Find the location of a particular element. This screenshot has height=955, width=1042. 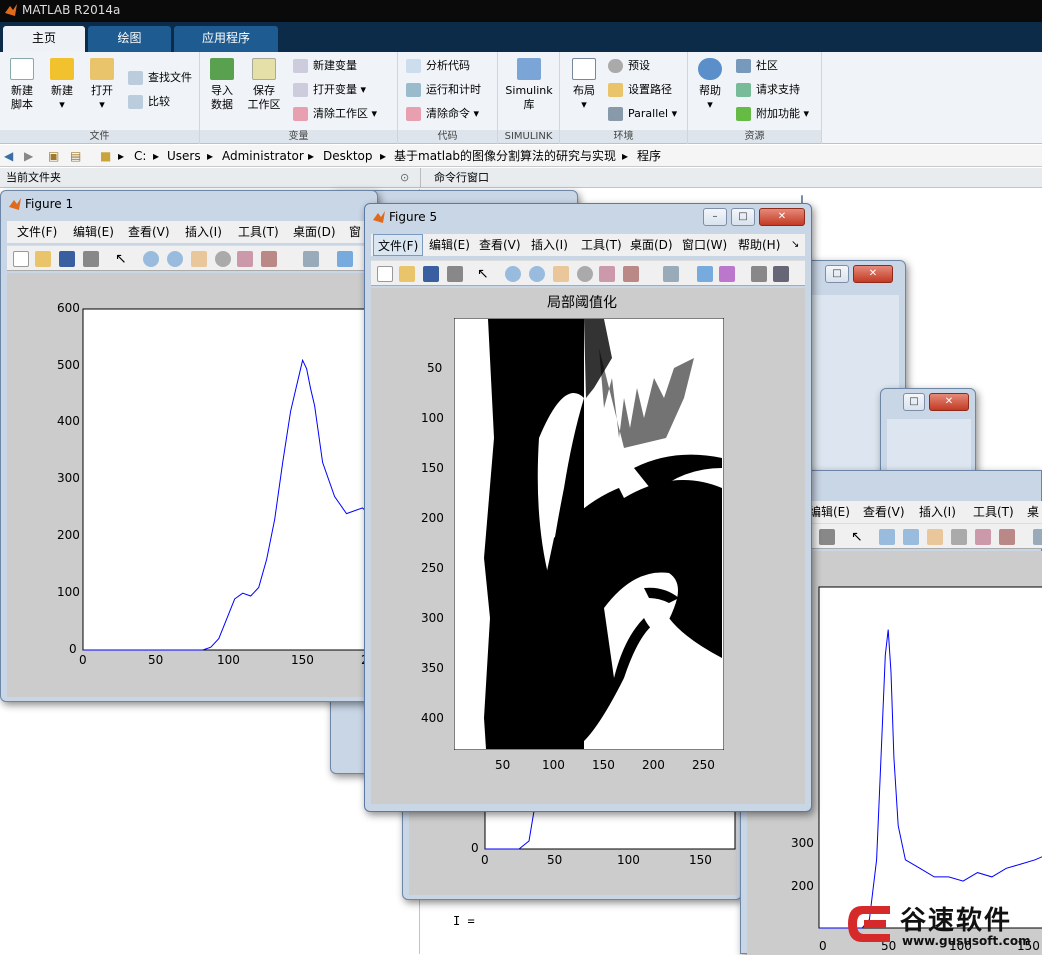

minimize-button: – is located at coordinates (715, 217).